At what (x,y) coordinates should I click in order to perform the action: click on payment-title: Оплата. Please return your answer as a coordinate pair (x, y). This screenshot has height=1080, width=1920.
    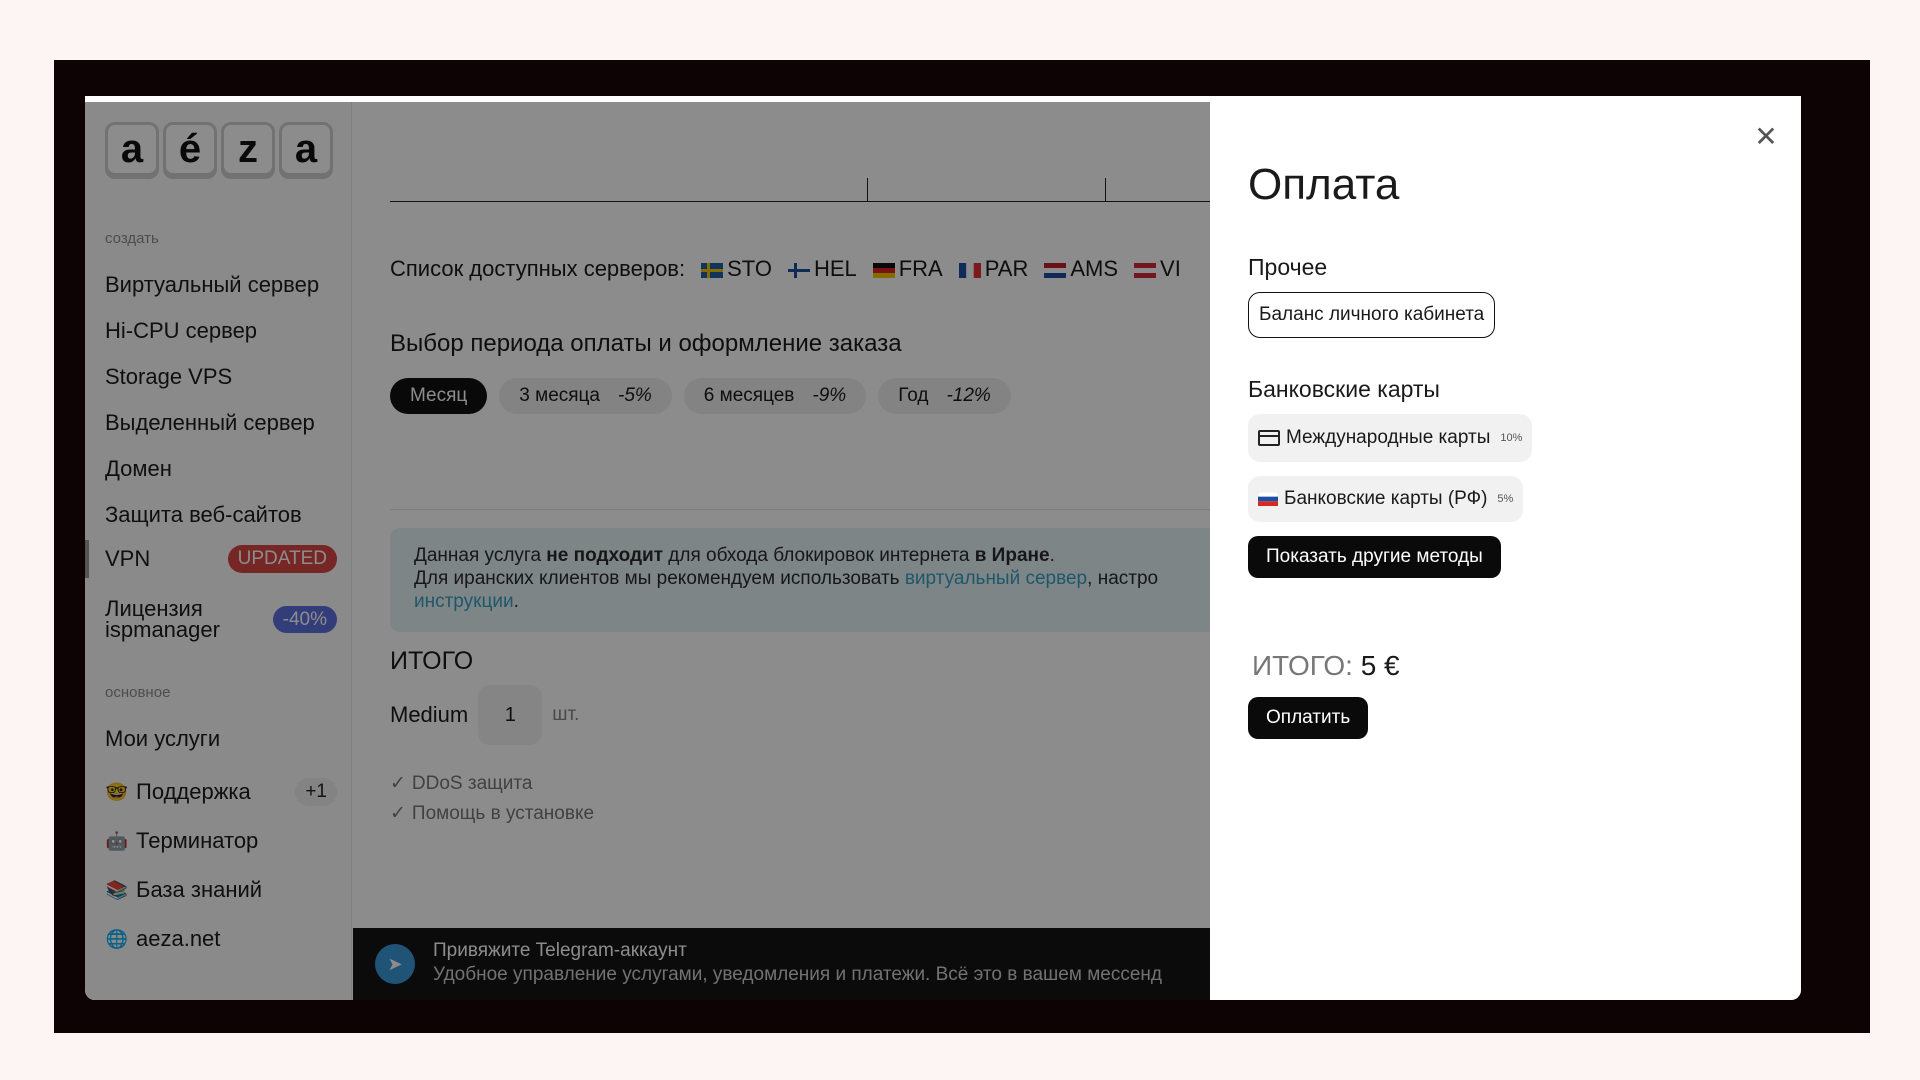
    Looking at the image, I should click on (1324, 184).